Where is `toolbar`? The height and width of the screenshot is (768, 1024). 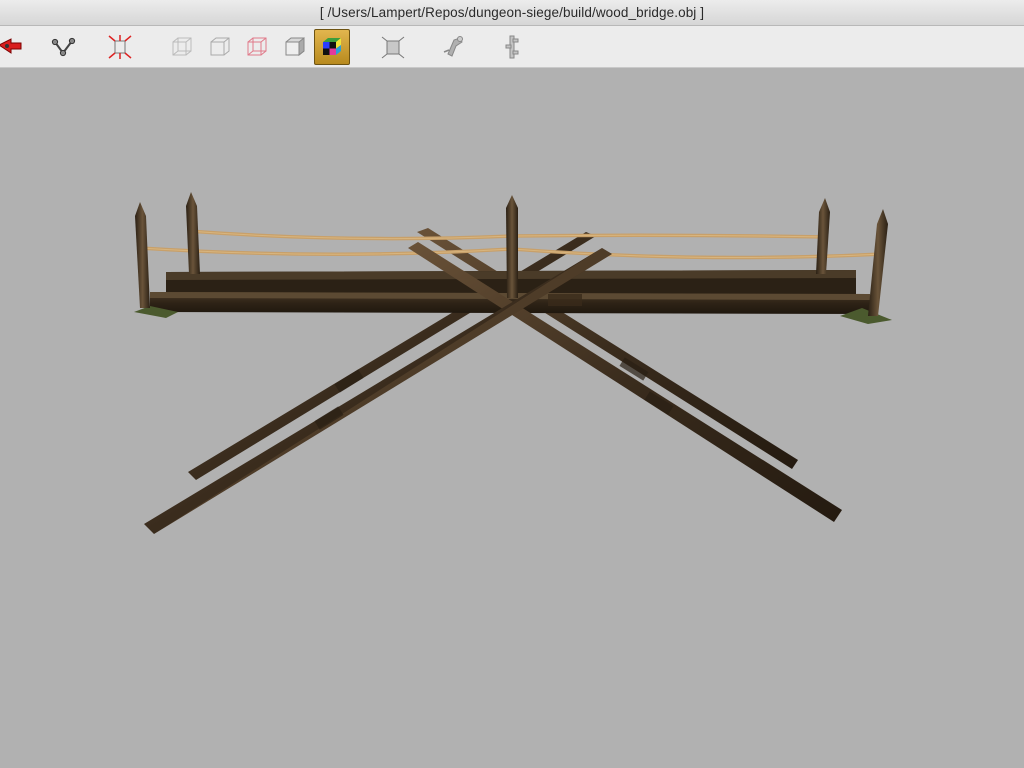
toolbar is located at coordinates (512, 47).